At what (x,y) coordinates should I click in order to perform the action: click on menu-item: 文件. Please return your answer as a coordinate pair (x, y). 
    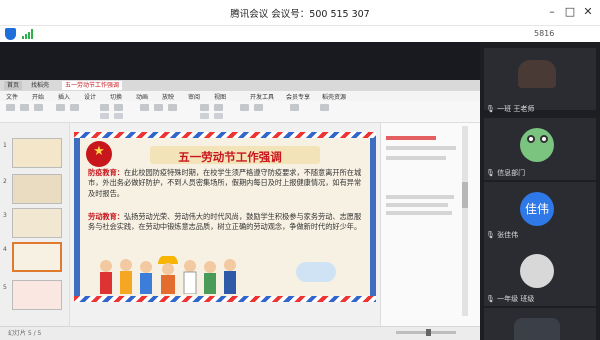
    Looking at the image, I should click on (12, 96).